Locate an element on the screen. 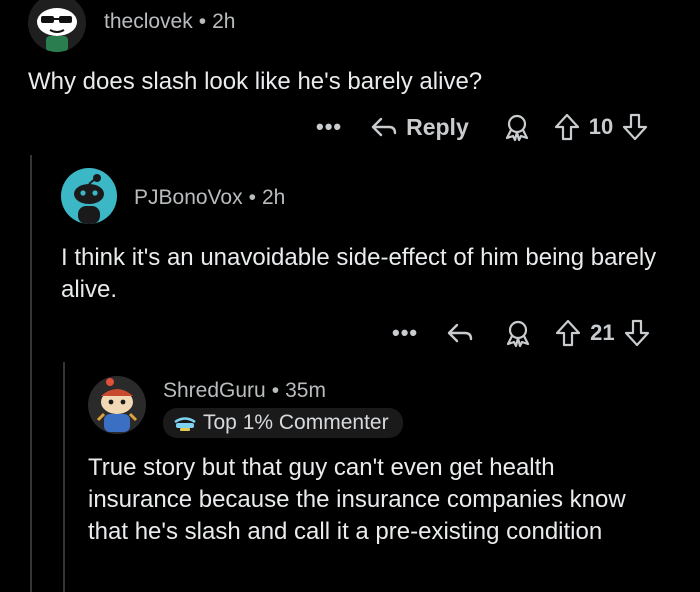  vote-score: 21 is located at coordinates (602, 332).